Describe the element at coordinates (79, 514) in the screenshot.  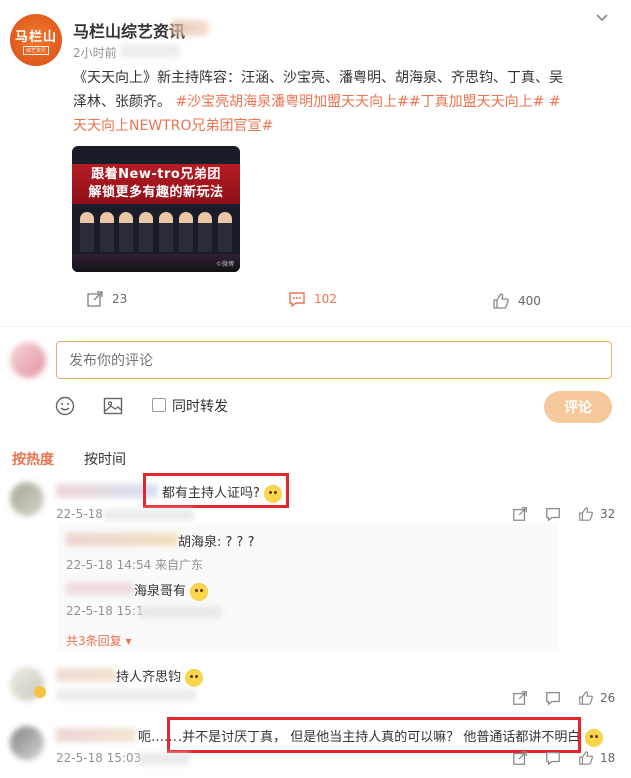
I see `comment-meta: 22-5-18` at that location.